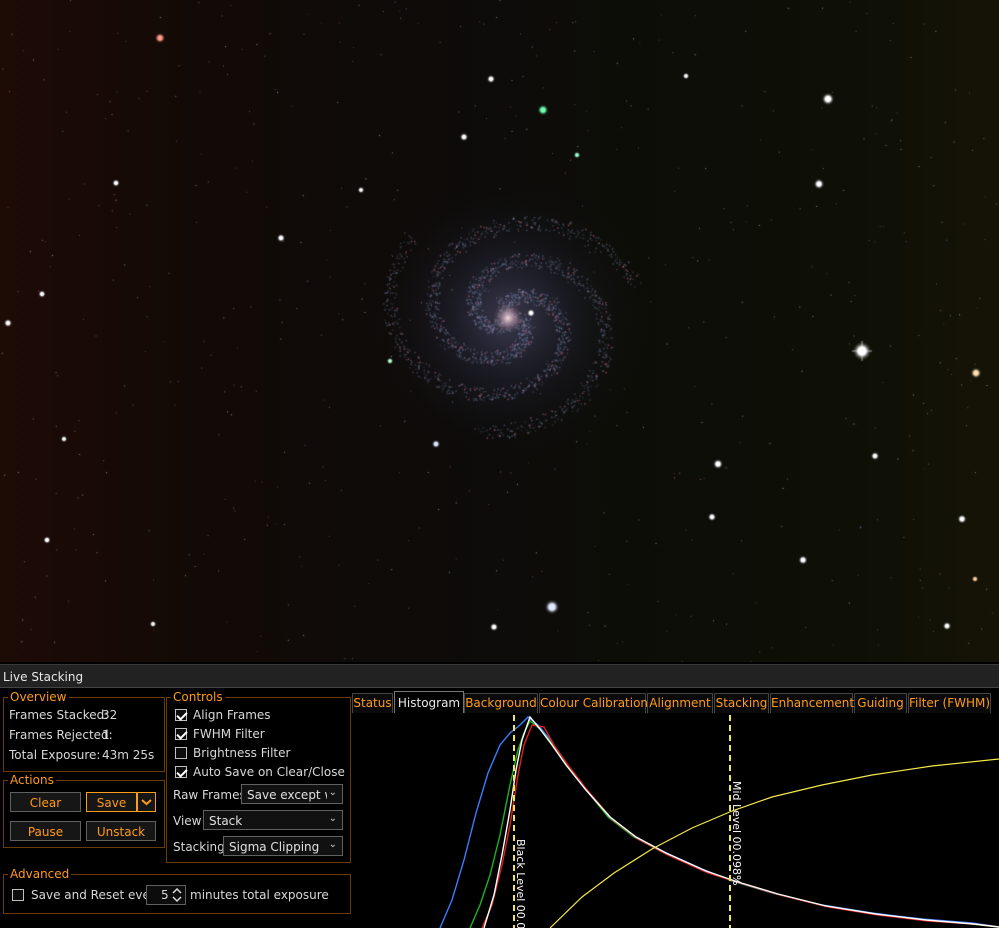 The image size is (999, 928). What do you see at coordinates (372, 703) in the screenshot?
I see `tab-status: Status` at bounding box center [372, 703].